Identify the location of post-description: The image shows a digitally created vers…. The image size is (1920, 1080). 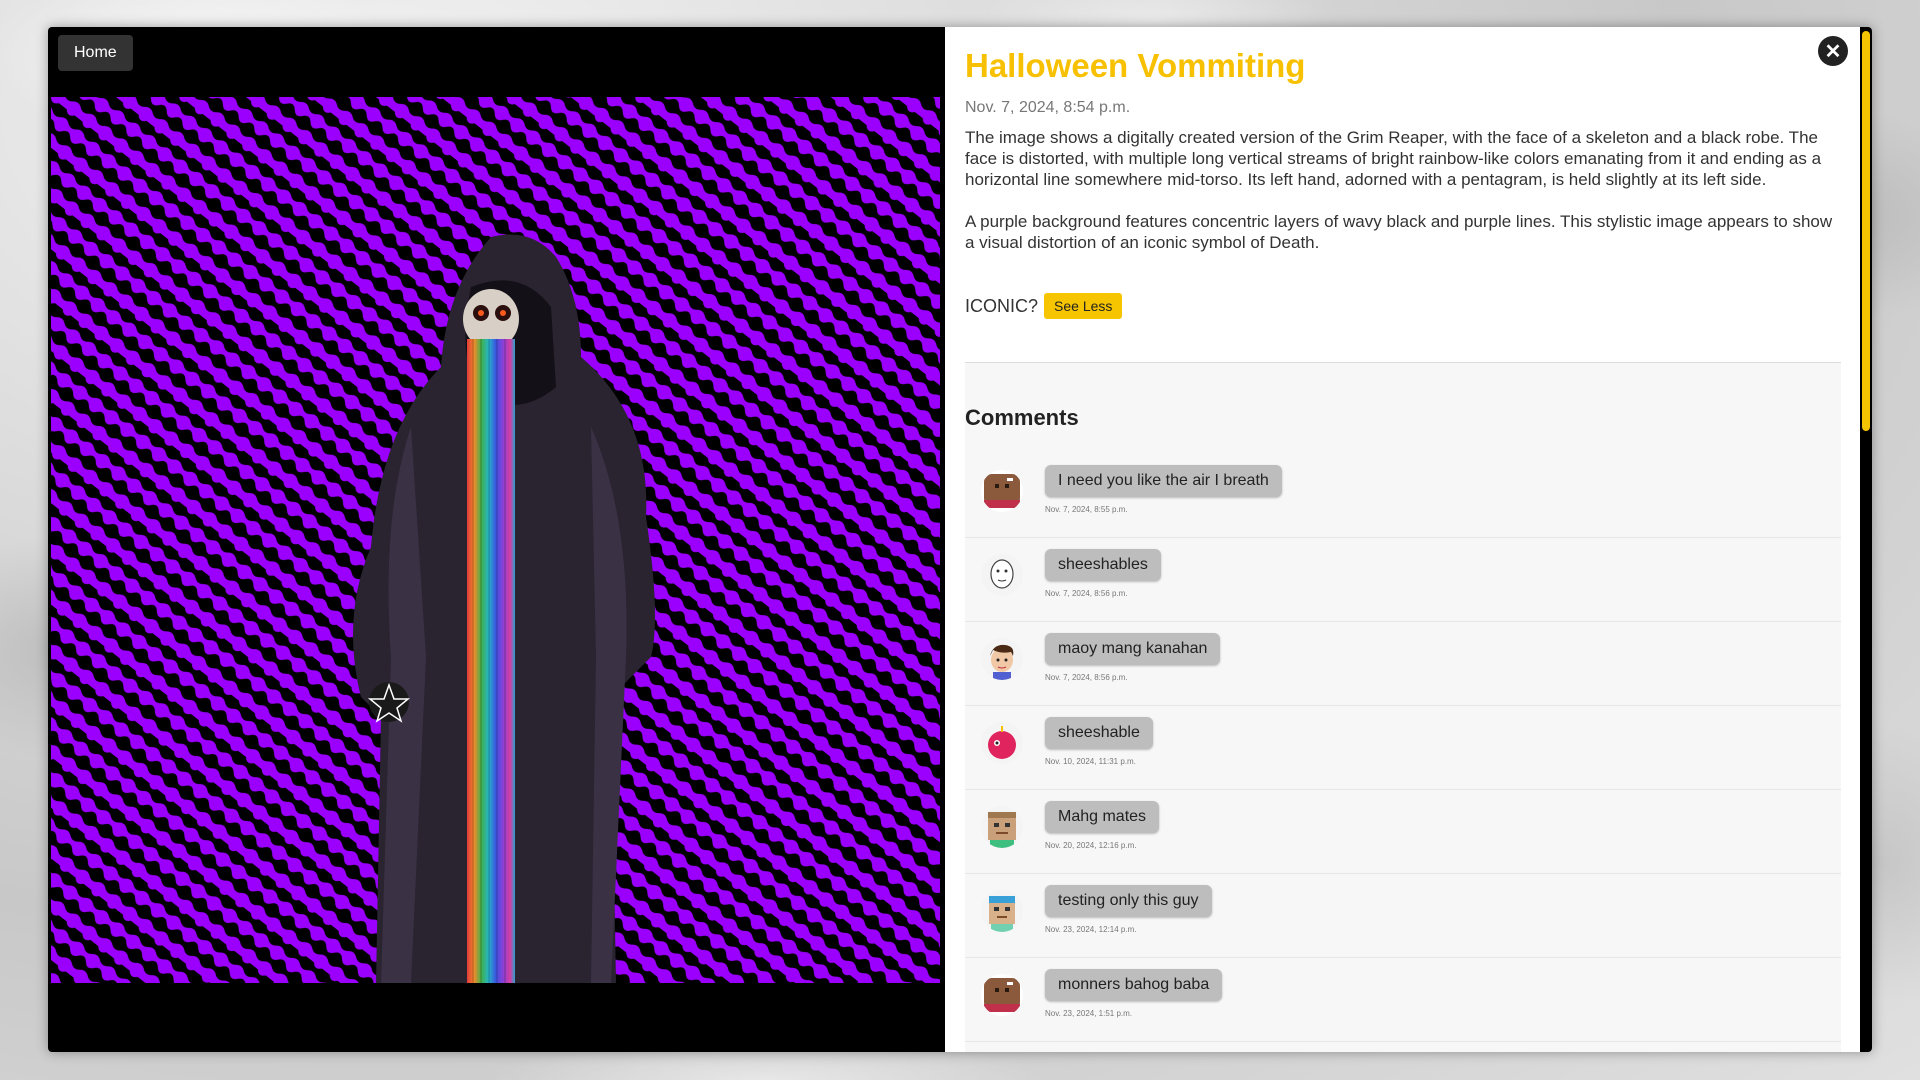
(1403, 190).